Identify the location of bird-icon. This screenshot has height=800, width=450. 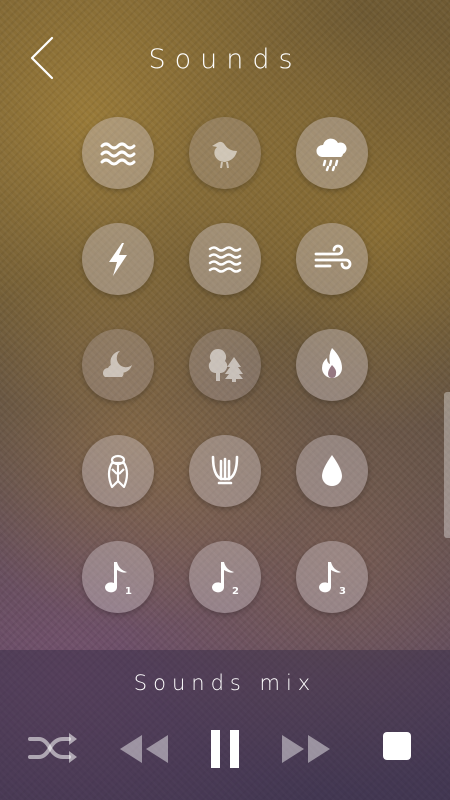
(224, 155).